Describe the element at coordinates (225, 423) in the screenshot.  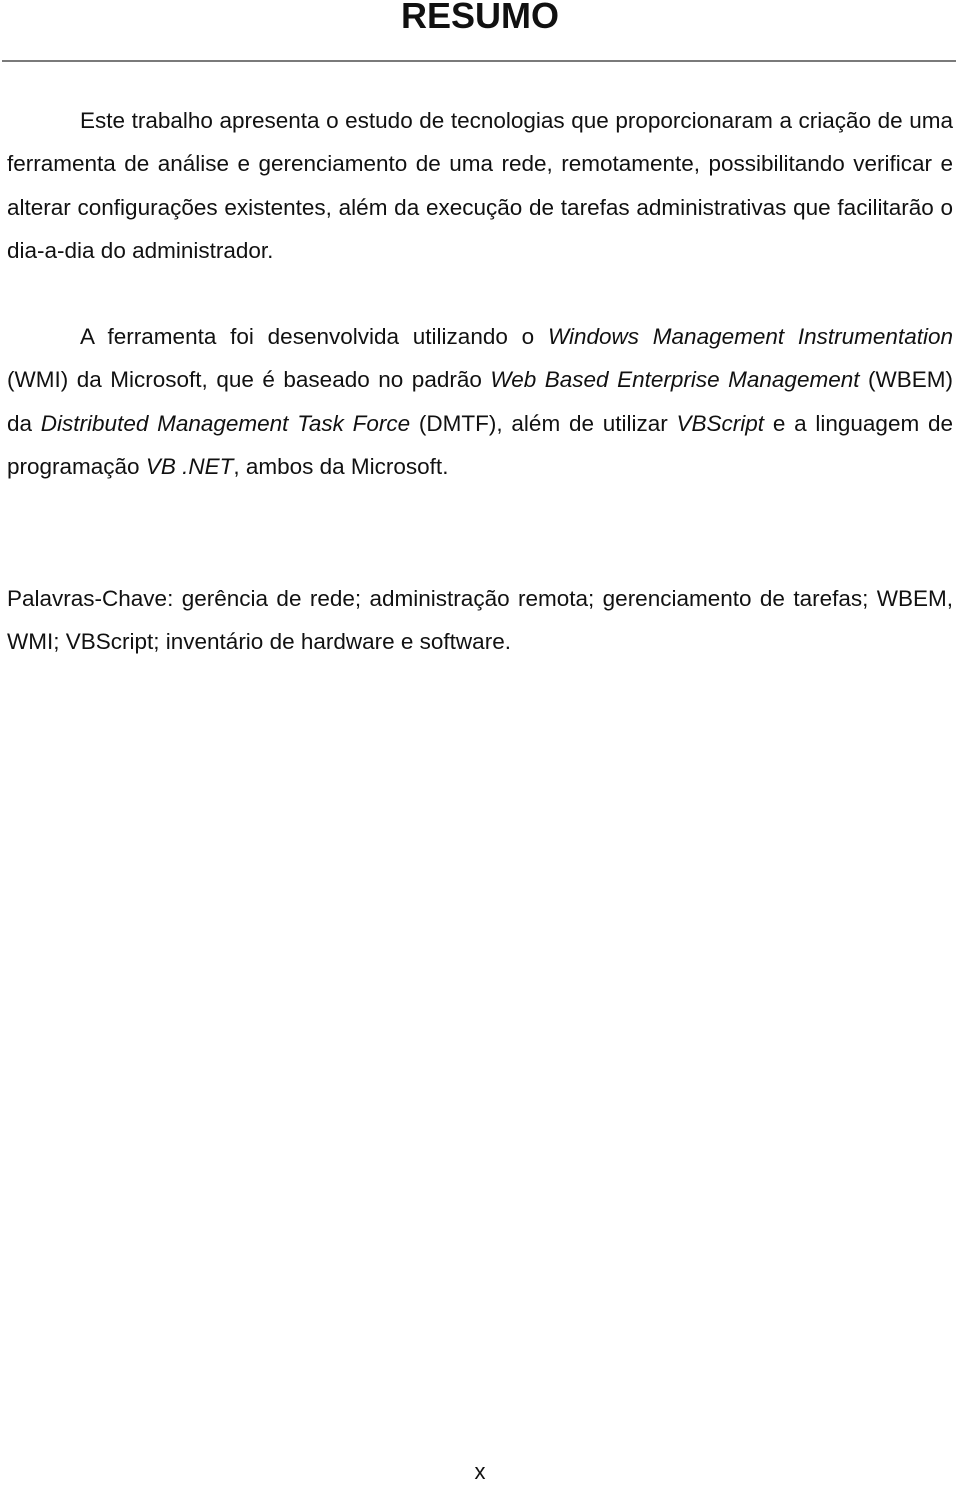
I see `term-dmtf: Distributed Management Task Force` at that location.